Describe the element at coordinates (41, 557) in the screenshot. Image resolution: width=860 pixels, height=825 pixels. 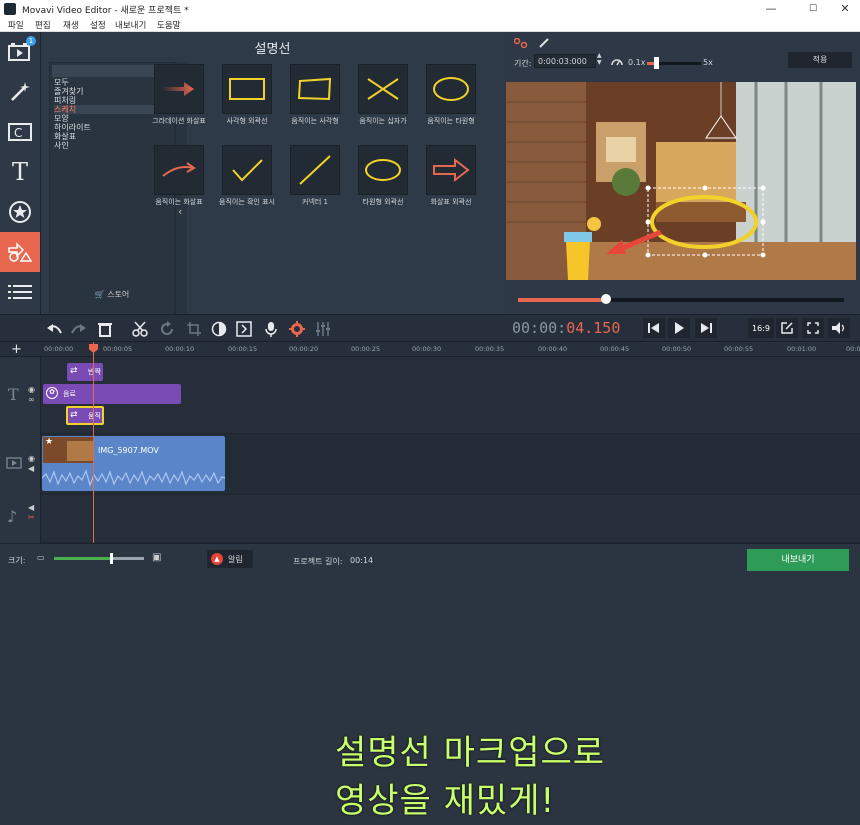
I see `zoom-out-icon: ▭` at that location.